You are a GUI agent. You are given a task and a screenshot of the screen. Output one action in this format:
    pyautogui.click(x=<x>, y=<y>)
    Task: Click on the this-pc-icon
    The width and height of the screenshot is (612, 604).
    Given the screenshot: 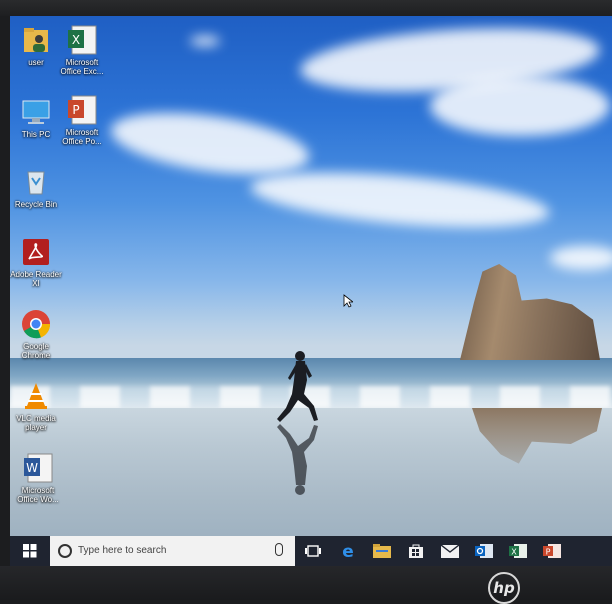 What is the action you would take?
    pyautogui.click(x=36, y=112)
    